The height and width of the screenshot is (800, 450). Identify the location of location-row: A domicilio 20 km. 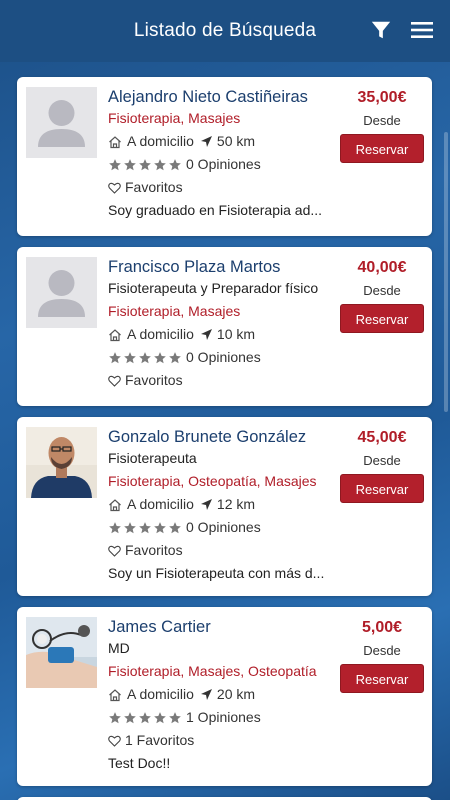
(228, 694).